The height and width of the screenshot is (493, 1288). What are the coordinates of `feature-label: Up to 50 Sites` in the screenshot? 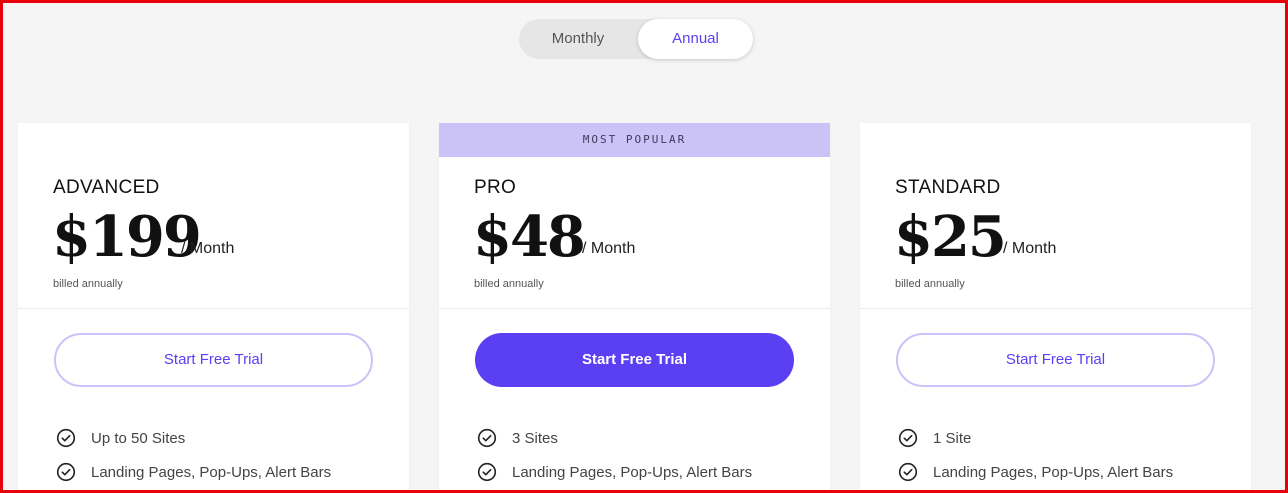 It's located at (138, 438).